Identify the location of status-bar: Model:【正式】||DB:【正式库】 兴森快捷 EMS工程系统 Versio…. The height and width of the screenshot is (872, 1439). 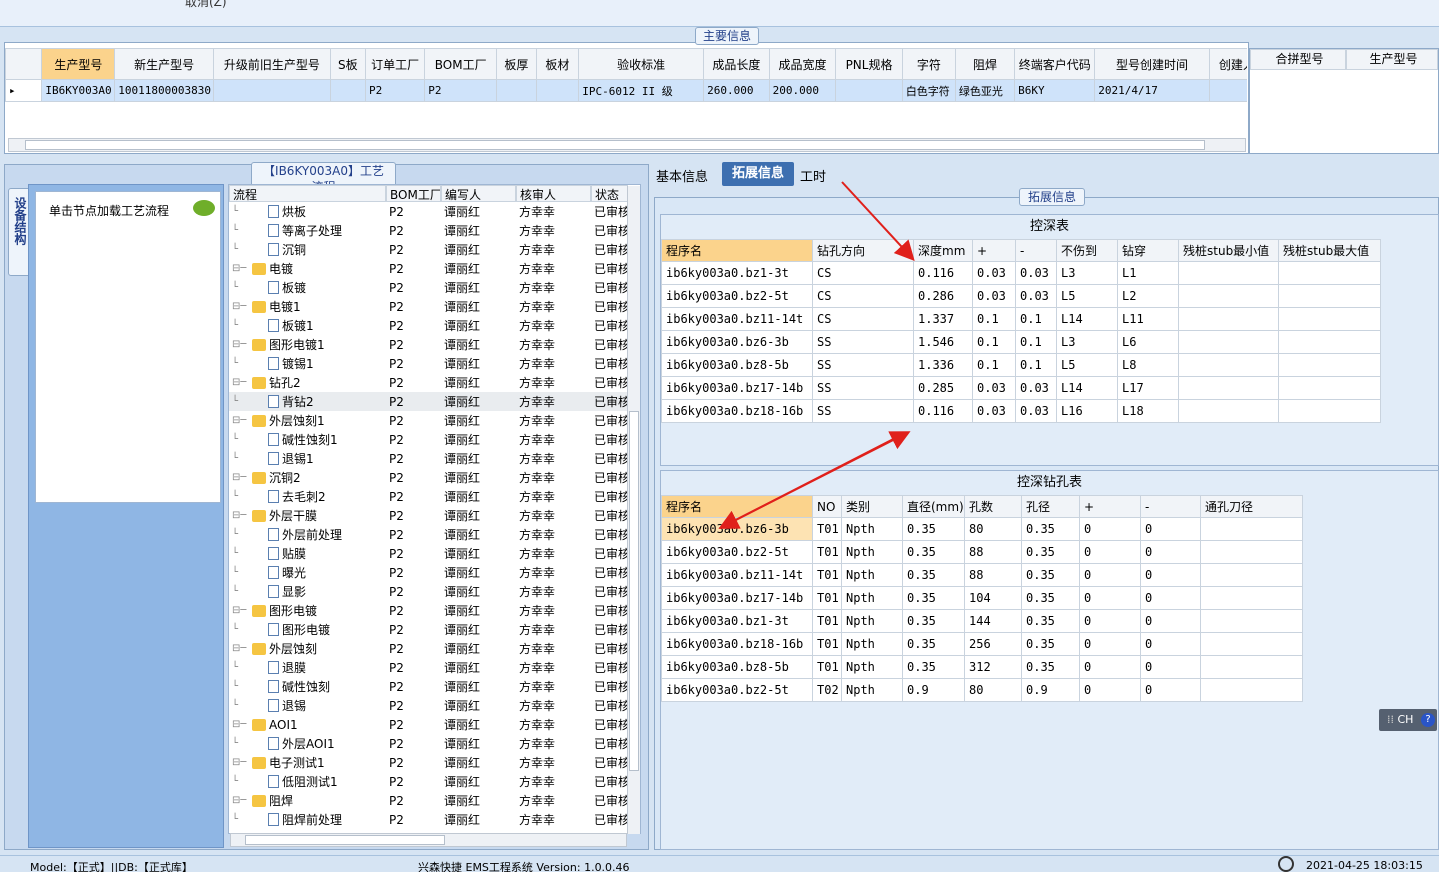
(719, 863).